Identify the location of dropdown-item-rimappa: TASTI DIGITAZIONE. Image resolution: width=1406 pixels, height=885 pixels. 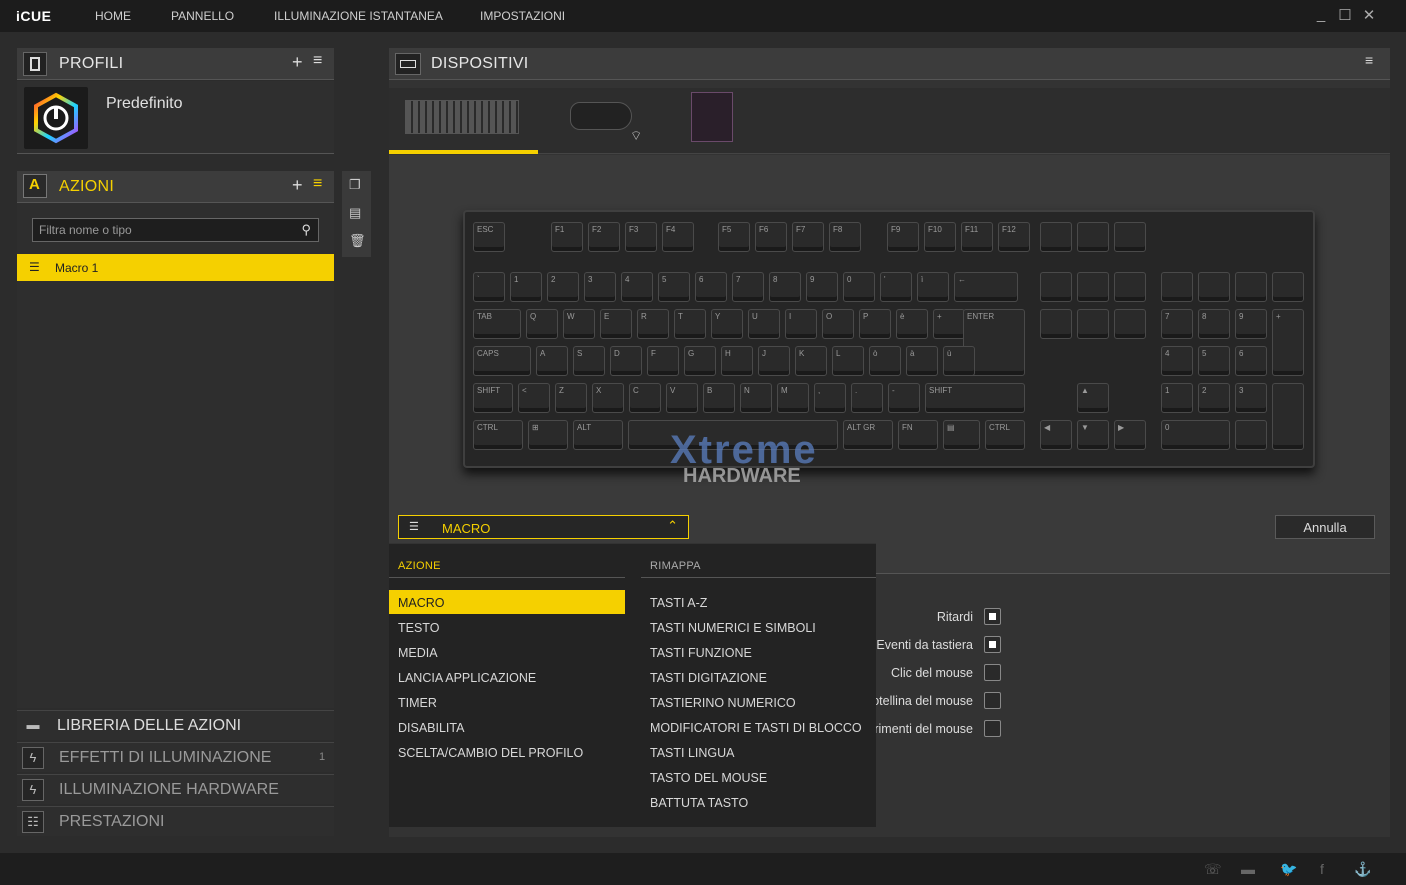
(708, 678).